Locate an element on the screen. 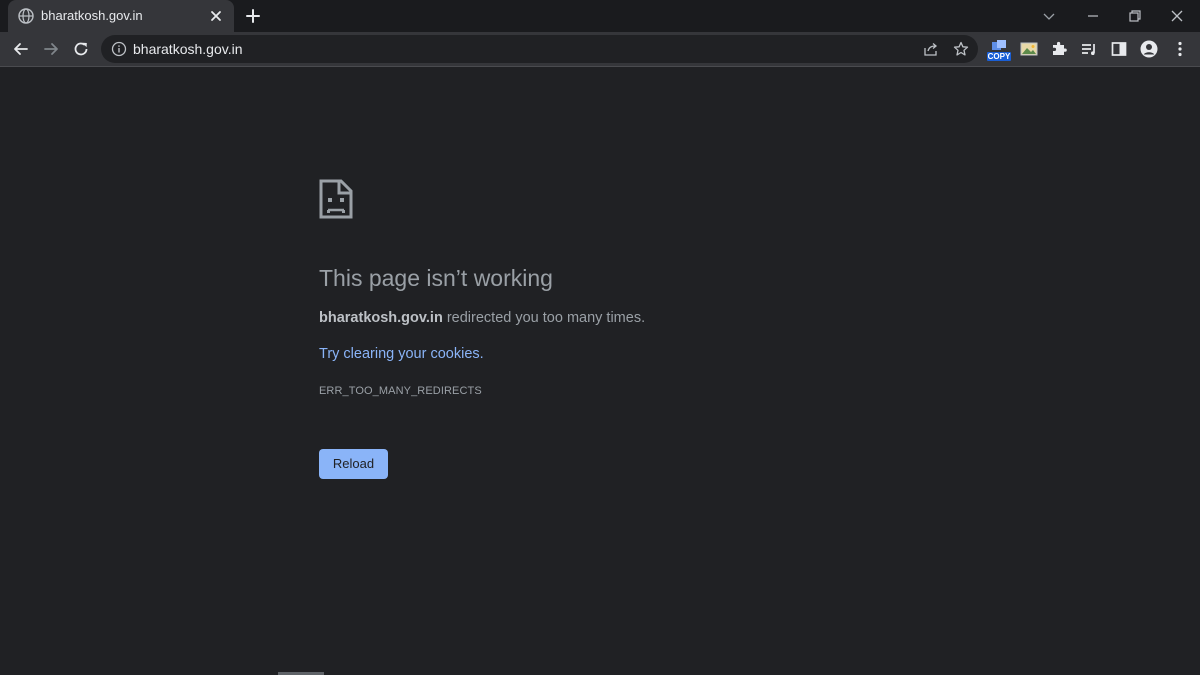  tab-strip: bharatkosh.gov.in is located at coordinates (600, 16).